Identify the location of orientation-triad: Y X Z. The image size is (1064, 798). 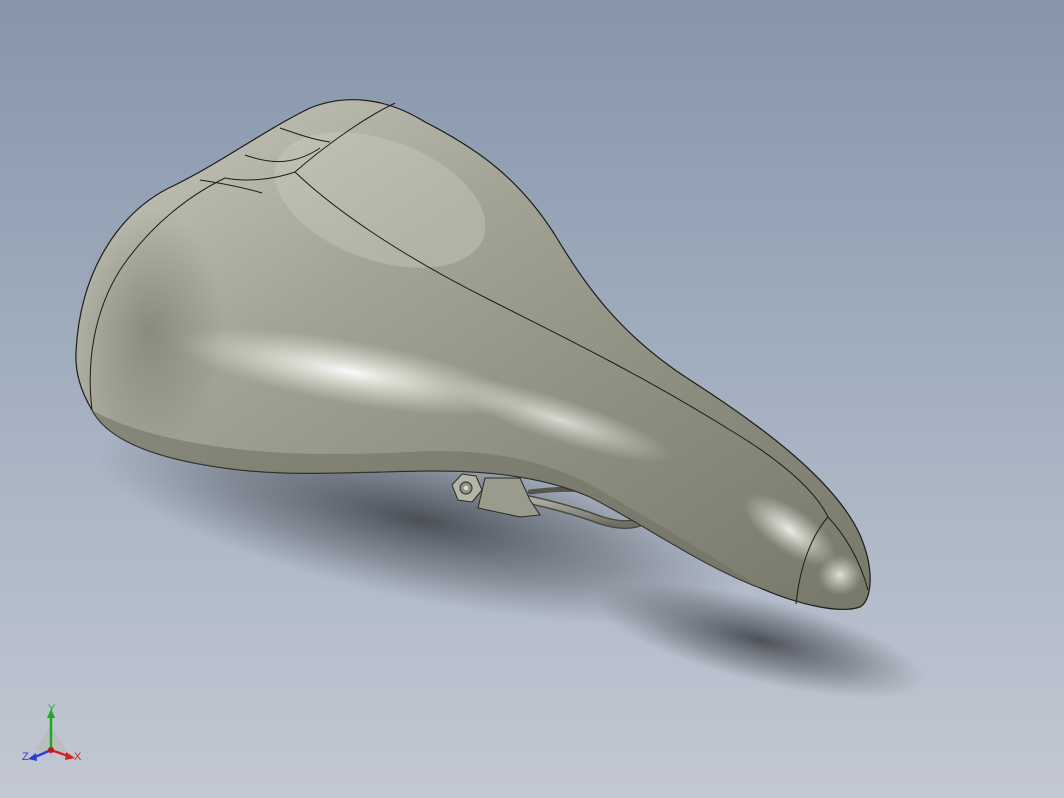
(52, 736).